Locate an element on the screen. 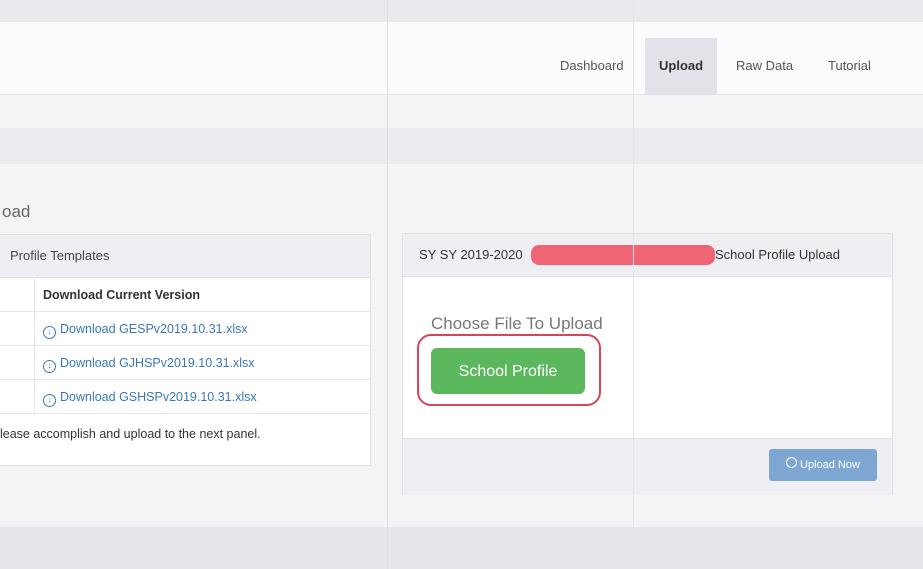 The height and width of the screenshot is (569, 923). templates-panel-title: Profile Templates is located at coordinates (185, 256).